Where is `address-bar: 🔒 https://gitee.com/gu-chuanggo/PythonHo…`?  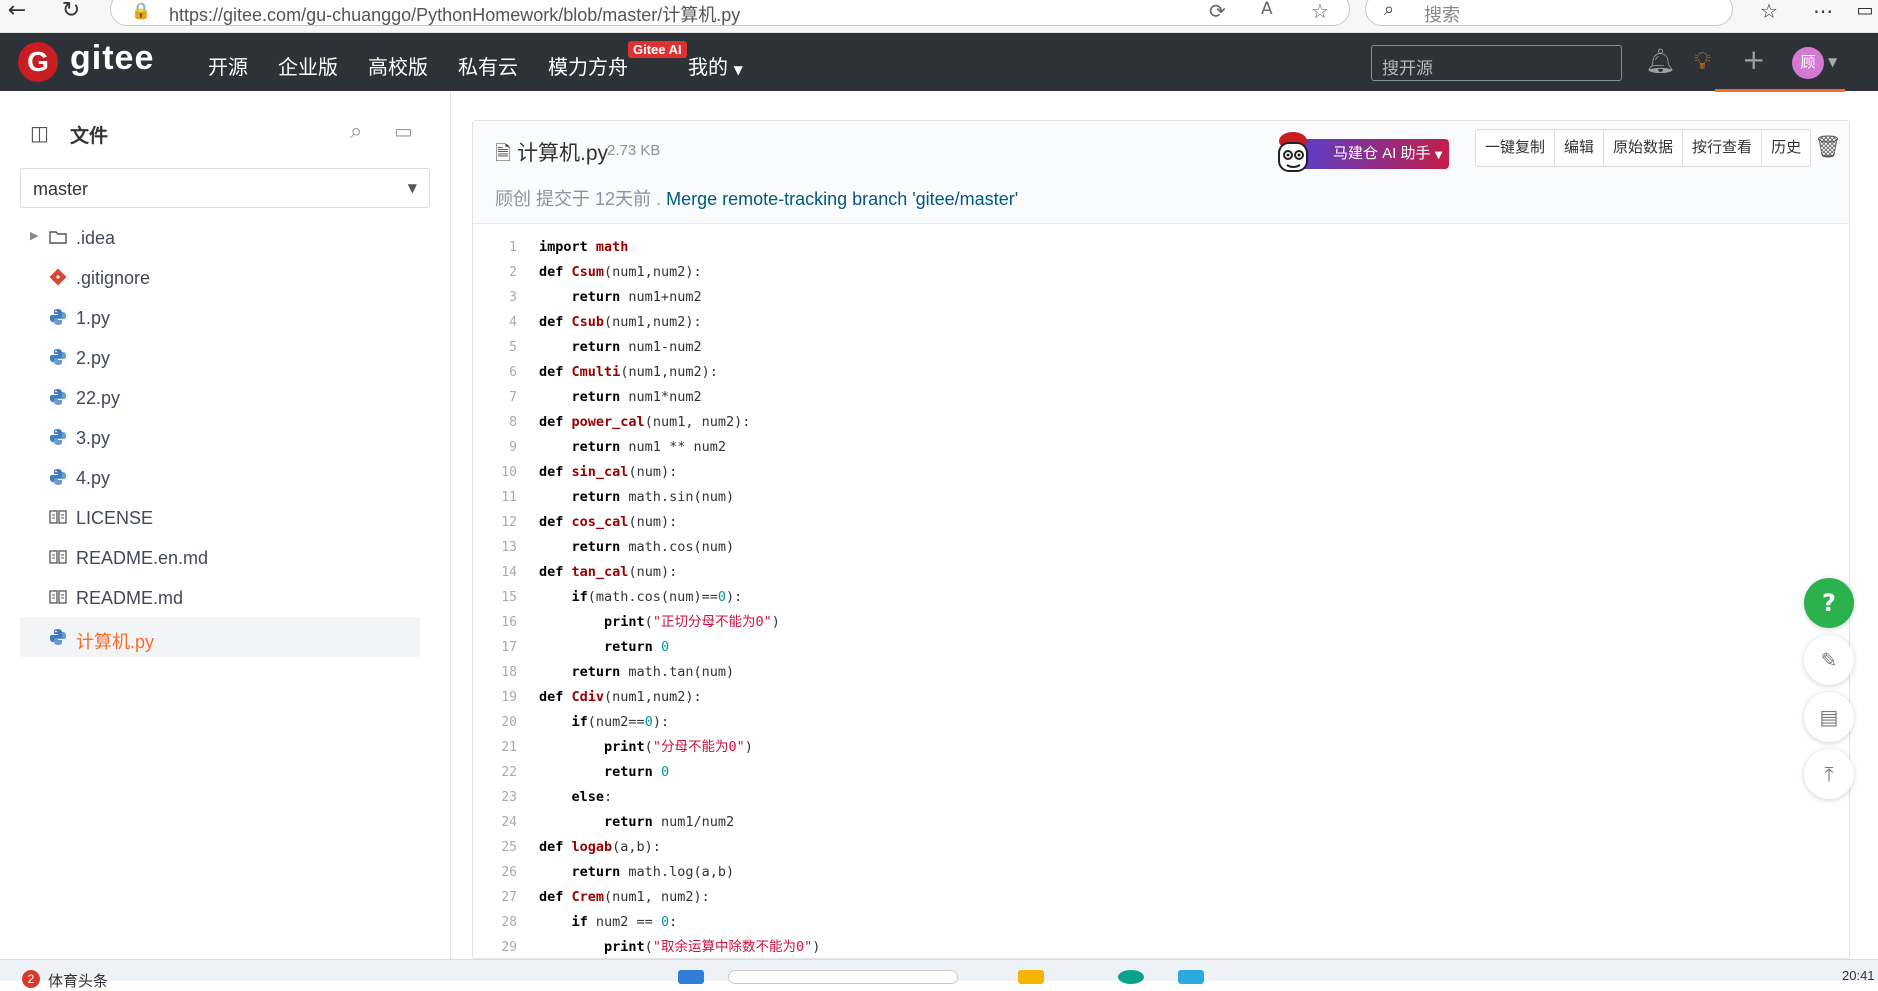 address-bar: 🔒 https://gitee.com/gu-chuanggo/PythonHo… is located at coordinates (730, 13).